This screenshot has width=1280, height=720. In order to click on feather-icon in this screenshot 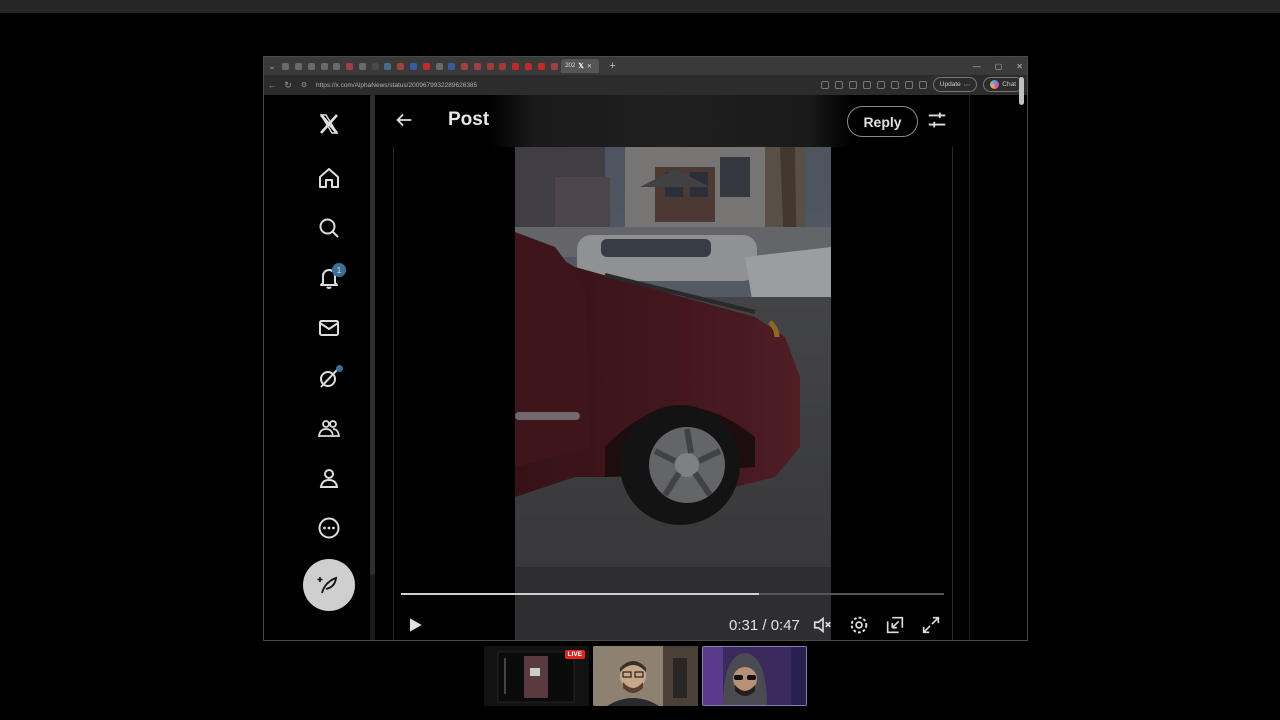, I will do `click(327, 585)`.